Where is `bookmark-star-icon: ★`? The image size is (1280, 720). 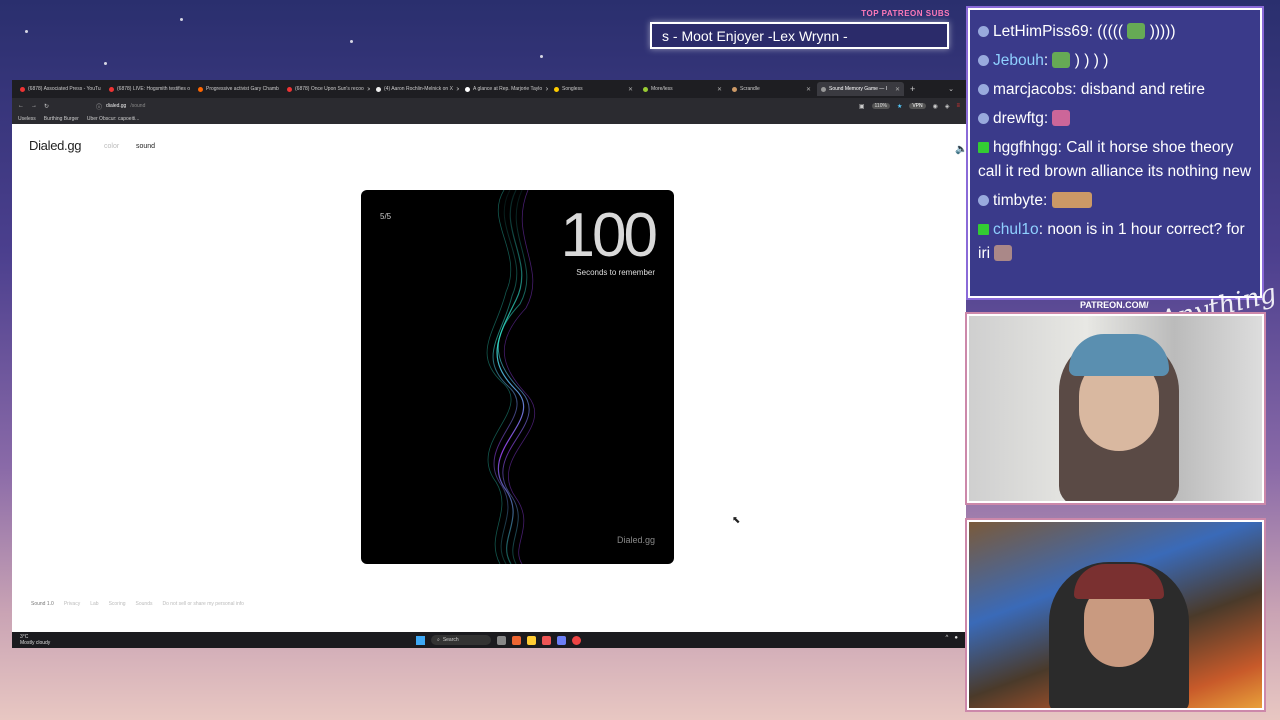 bookmark-star-icon: ★ is located at coordinates (899, 106).